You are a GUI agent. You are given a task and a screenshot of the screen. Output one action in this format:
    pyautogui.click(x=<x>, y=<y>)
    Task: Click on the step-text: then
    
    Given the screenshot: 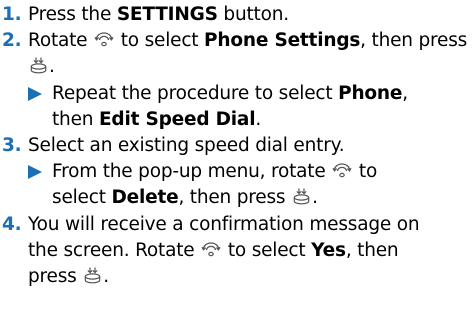 What is the action you would take?
    pyautogui.click(x=75, y=119)
    